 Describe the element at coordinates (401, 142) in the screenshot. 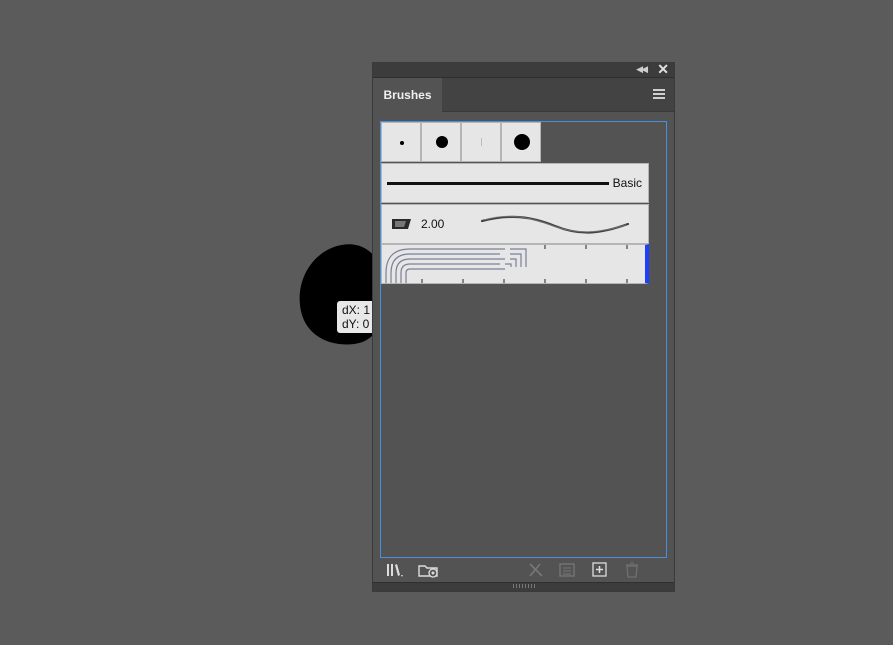

I see `brush-swatch-small-dot` at that location.